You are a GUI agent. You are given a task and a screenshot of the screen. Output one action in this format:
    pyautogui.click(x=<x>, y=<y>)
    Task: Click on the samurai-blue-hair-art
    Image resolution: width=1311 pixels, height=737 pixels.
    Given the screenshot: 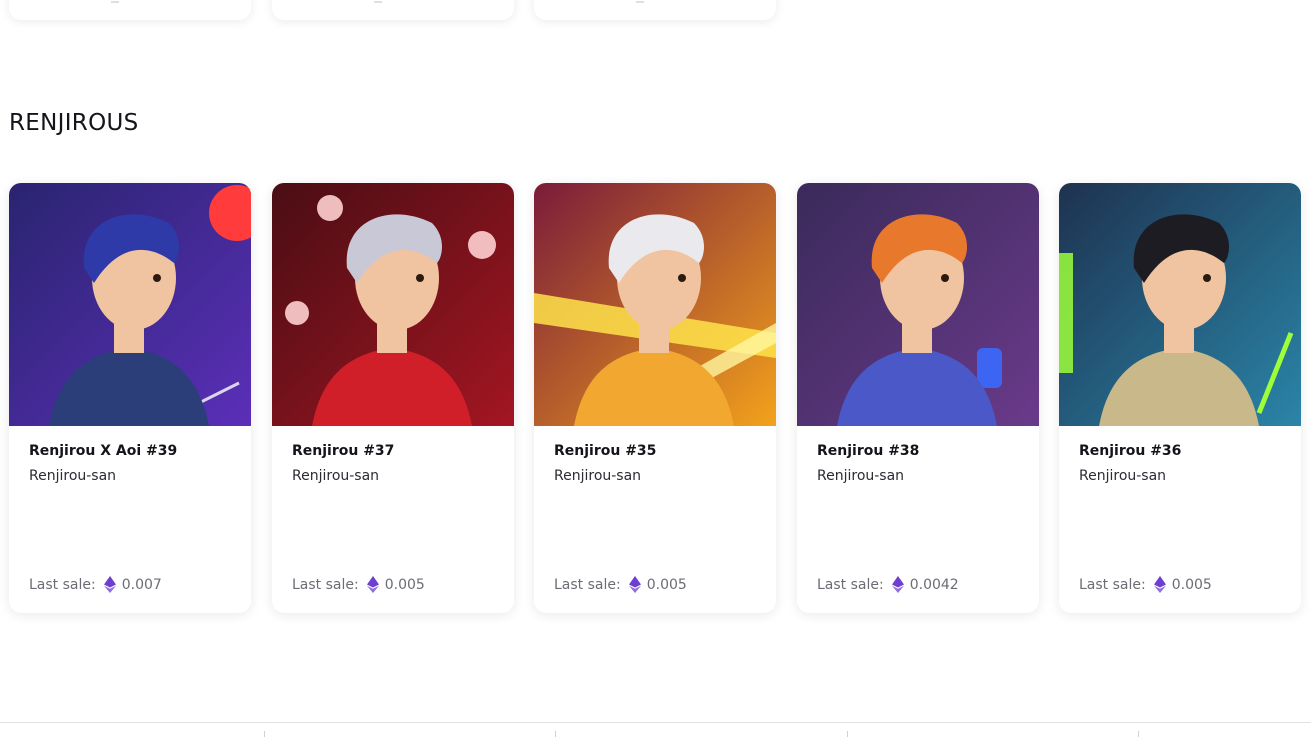 What is the action you would take?
    pyautogui.click(x=130, y=304)
    